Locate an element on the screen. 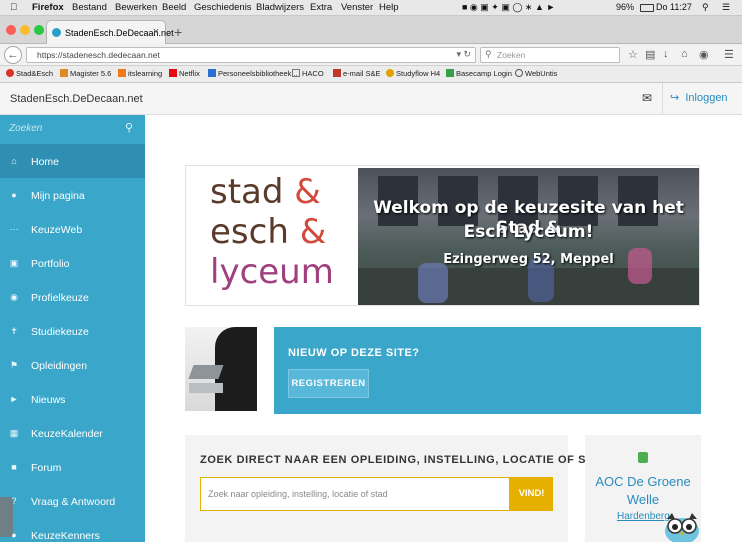  menu-extra: Extra is located at coordinates (321, 7).